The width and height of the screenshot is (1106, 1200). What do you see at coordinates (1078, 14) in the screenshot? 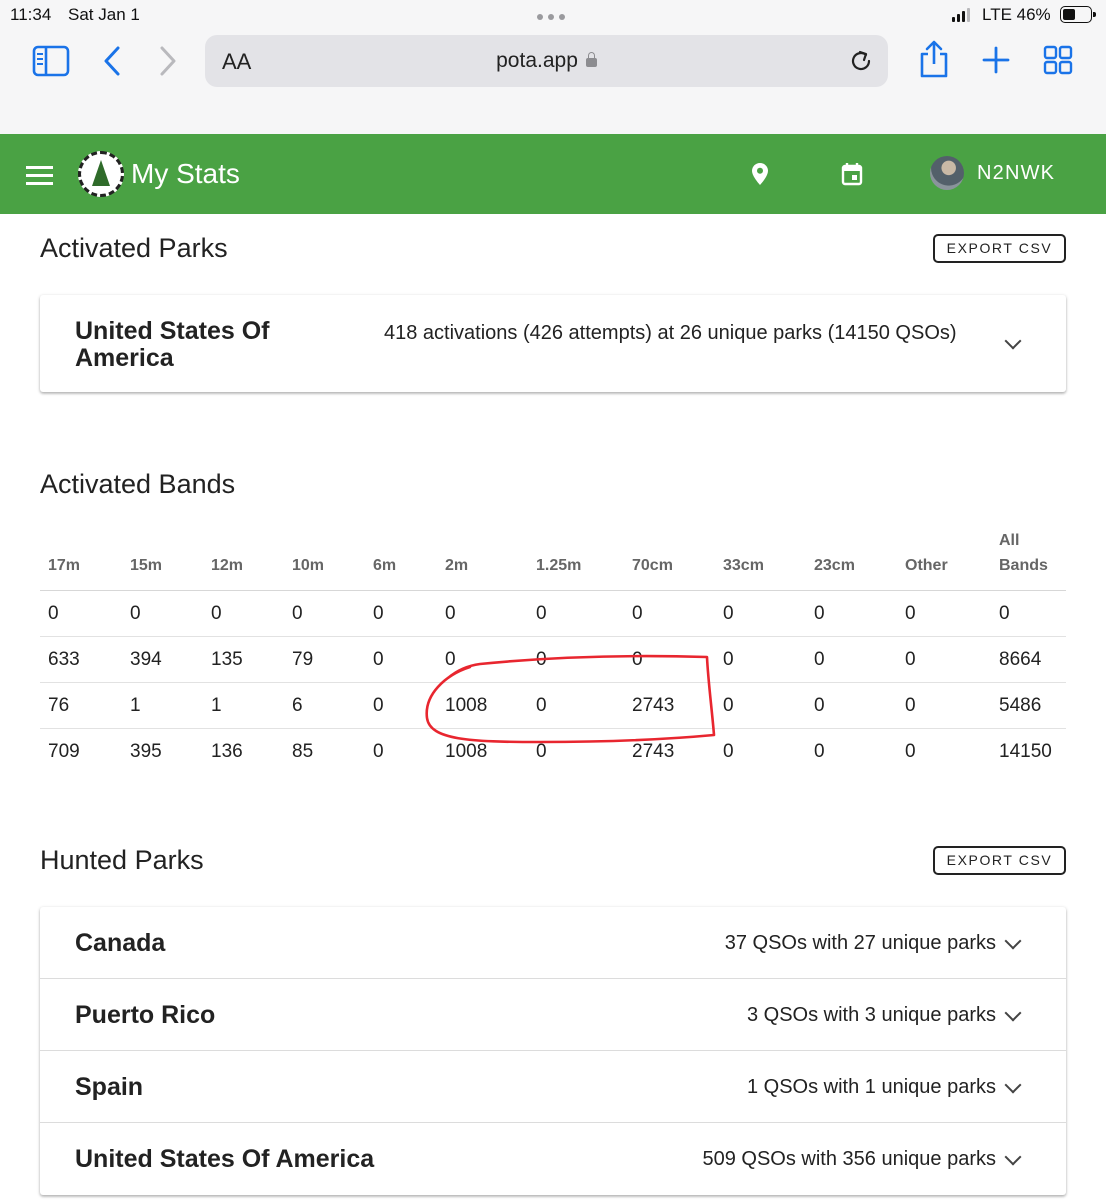
I see `battery-icon` at bounding box center [1078, 14].